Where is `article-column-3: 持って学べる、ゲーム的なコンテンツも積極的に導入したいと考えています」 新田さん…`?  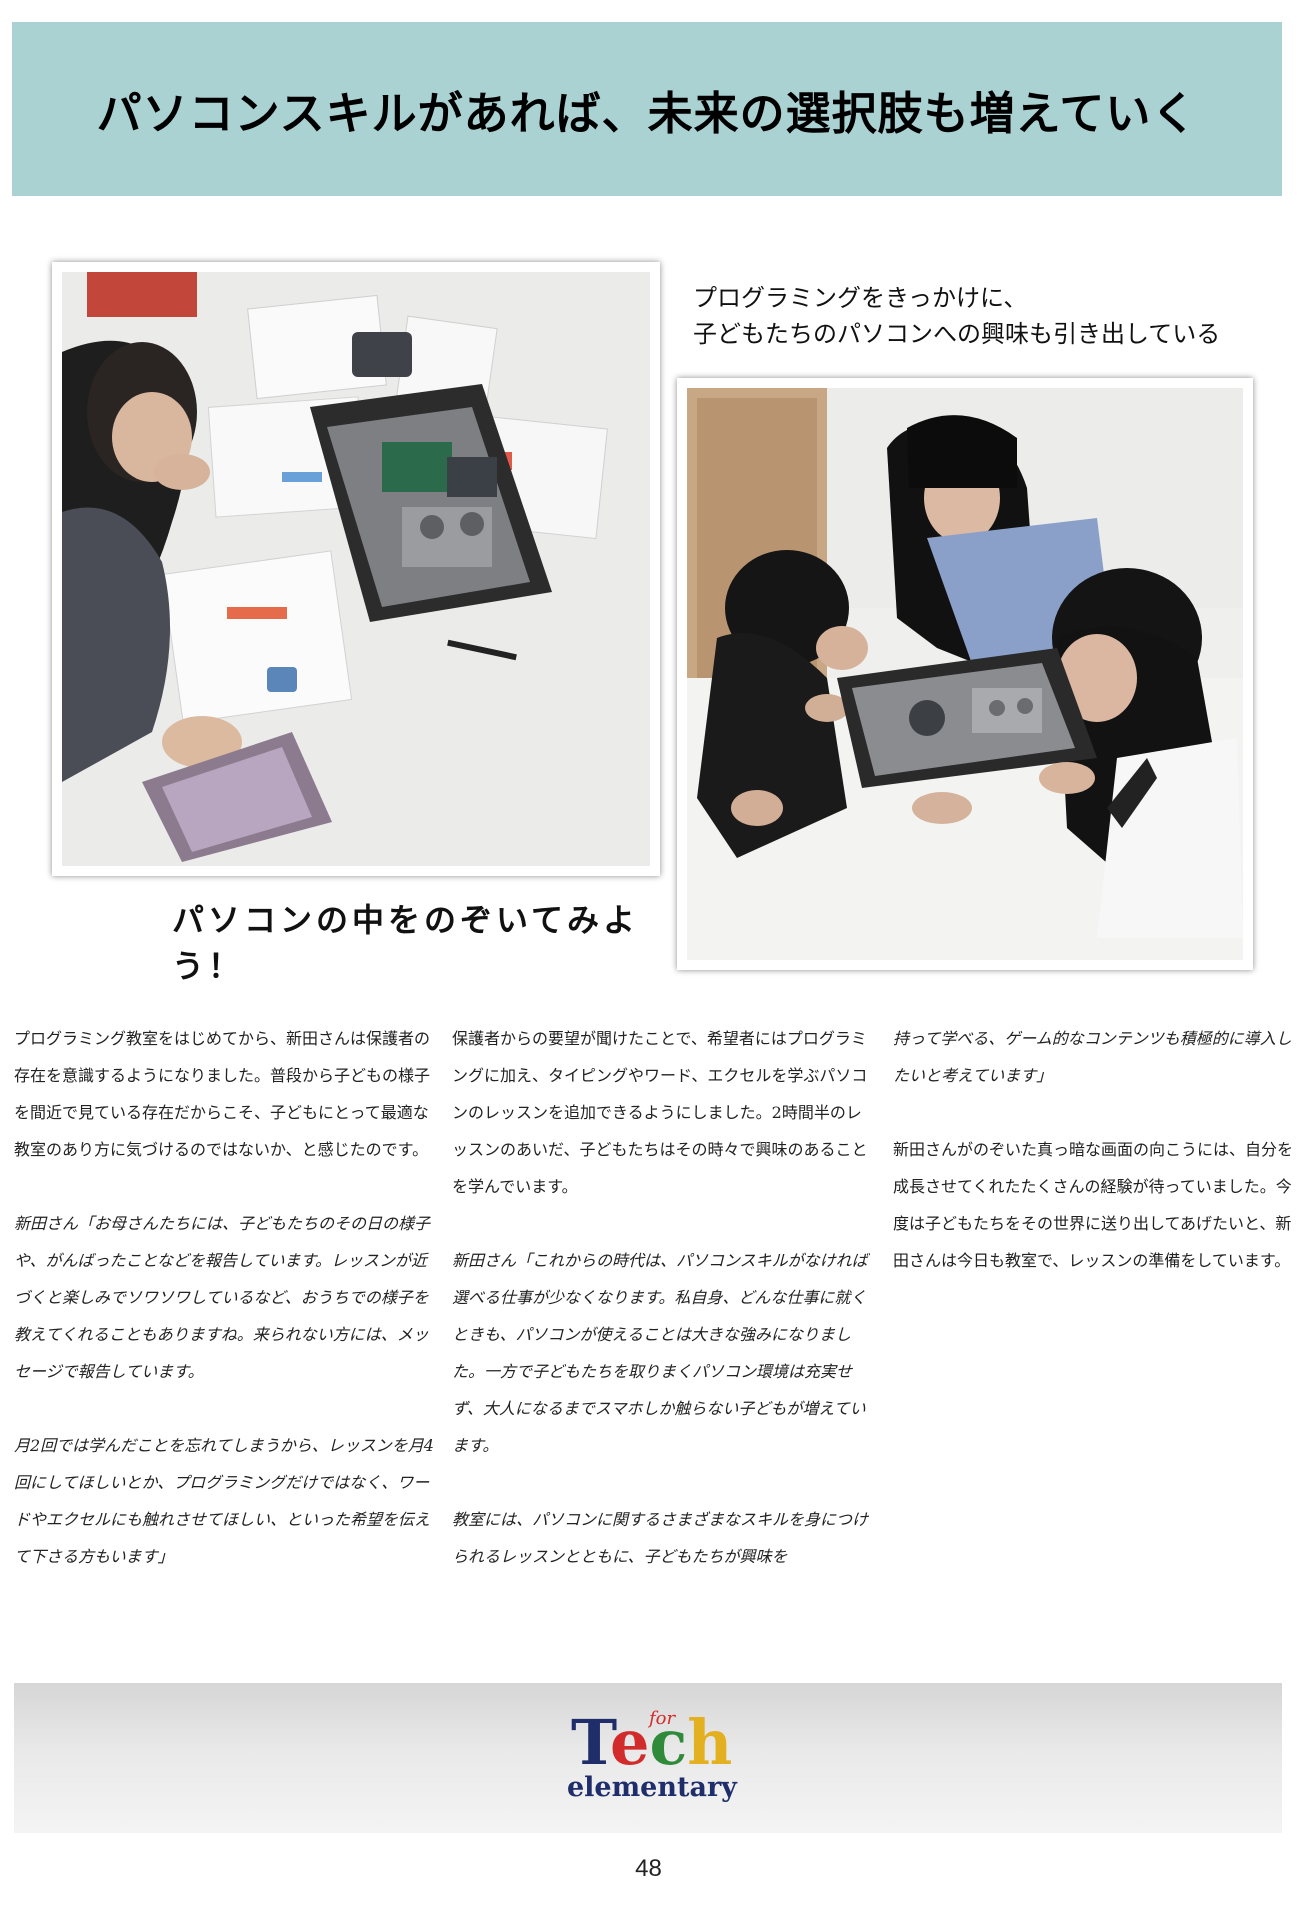
article-column-3: 持って学べる、ゲーム的なコンテンツも積極的に導入したいと考えています」 新田さん… is located at coordinates (1093, 1168).